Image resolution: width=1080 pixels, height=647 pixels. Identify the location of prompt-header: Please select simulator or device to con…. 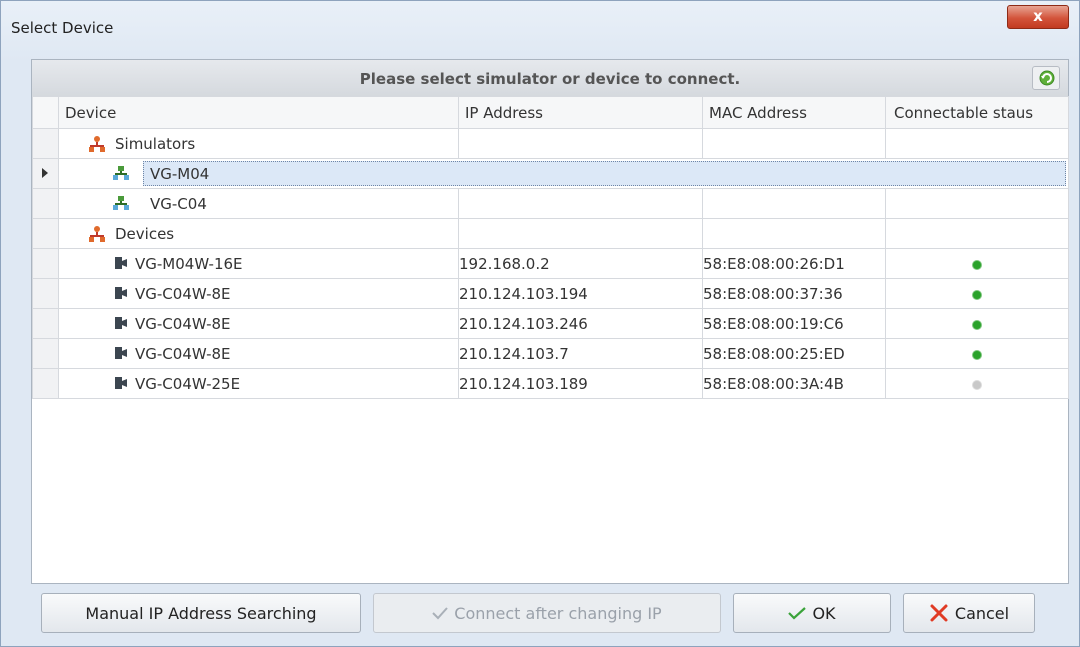
(550, 78).